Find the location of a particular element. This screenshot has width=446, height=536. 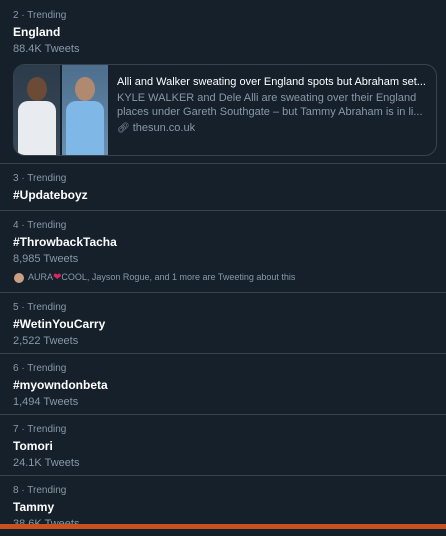

trend-name: England is located at coordinates (37, 32).